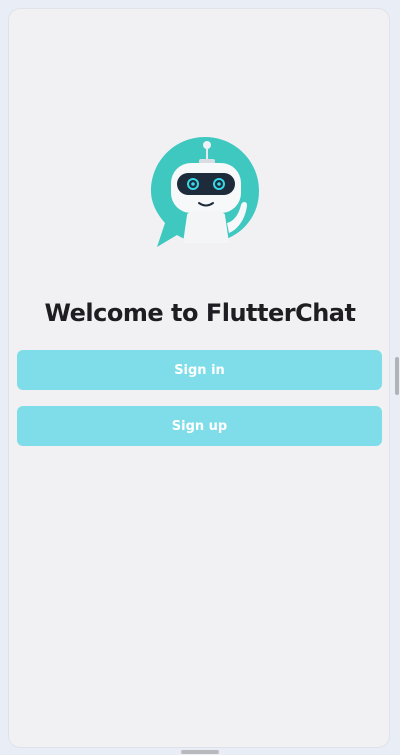 This screenshot has width=400, height=755. Describe the element at coordinates (205, 191) in the screenshot. I see `chatbot-logo-icon` at that location.